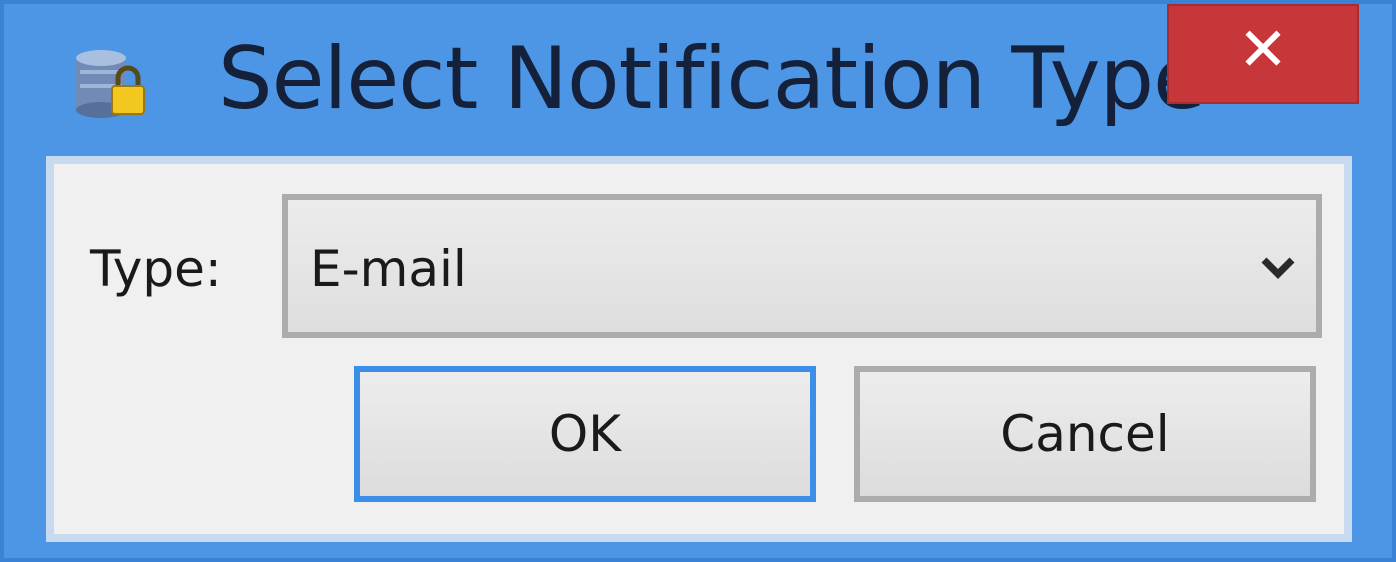  What do you see at coordinates (1278, 268) in the screenshot?
I see `chevron-down-icon` at bounding box center [1278, 268].